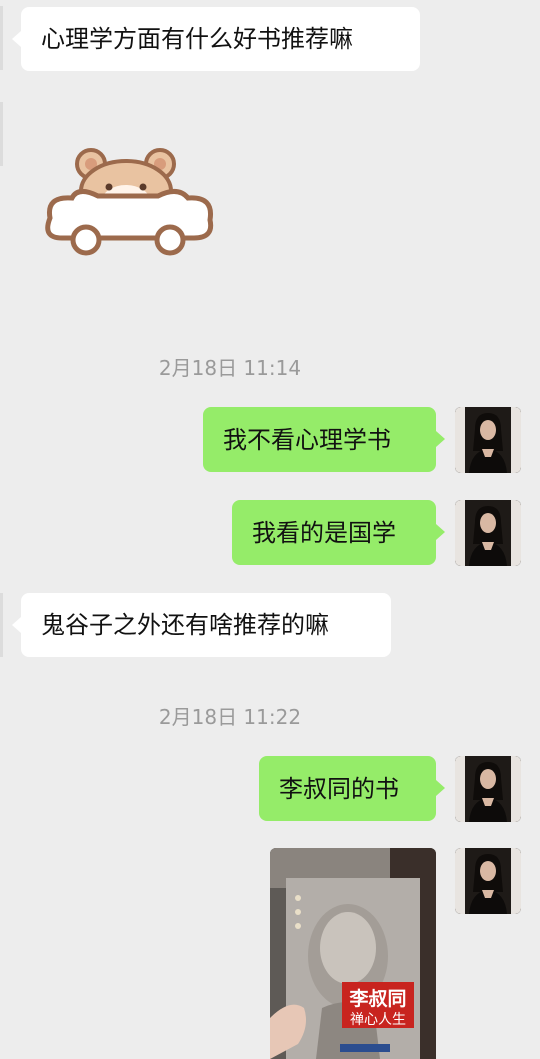 This screenshot has width=540, height=1059. I want to click on message-bubble-outgoing: 我看的是国学, so click(334, 532).